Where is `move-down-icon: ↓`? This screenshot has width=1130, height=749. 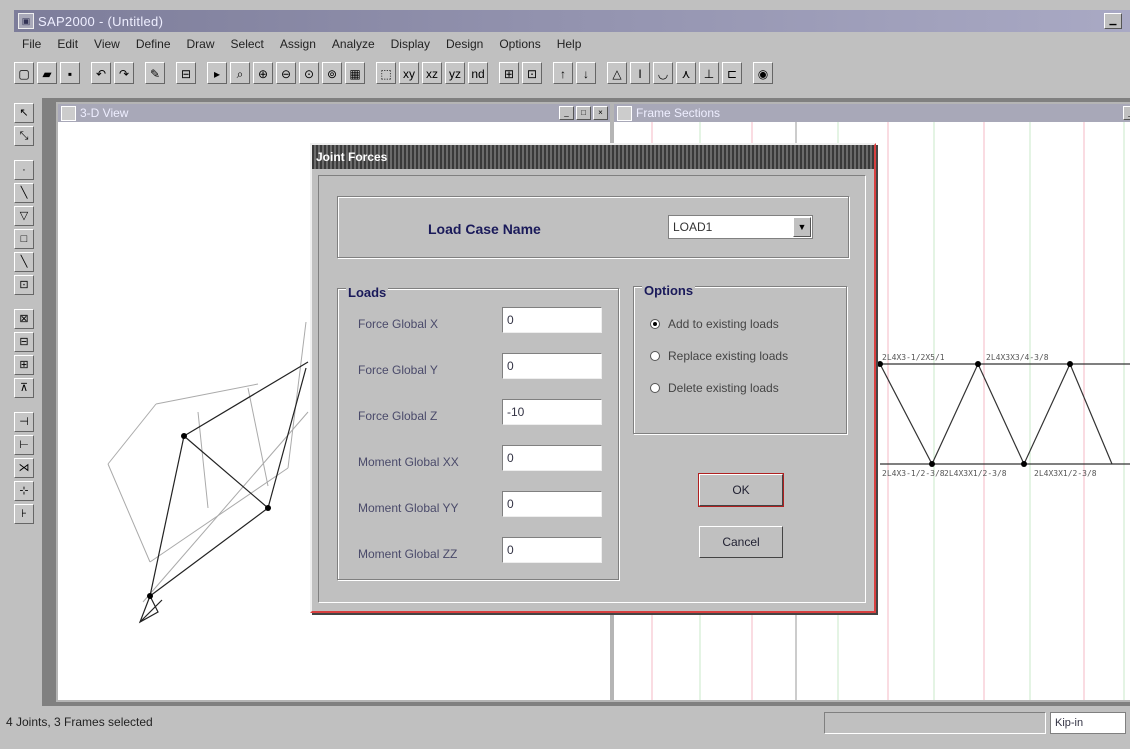 move-down-icon: ↓ is located at coordinates (586, 73).